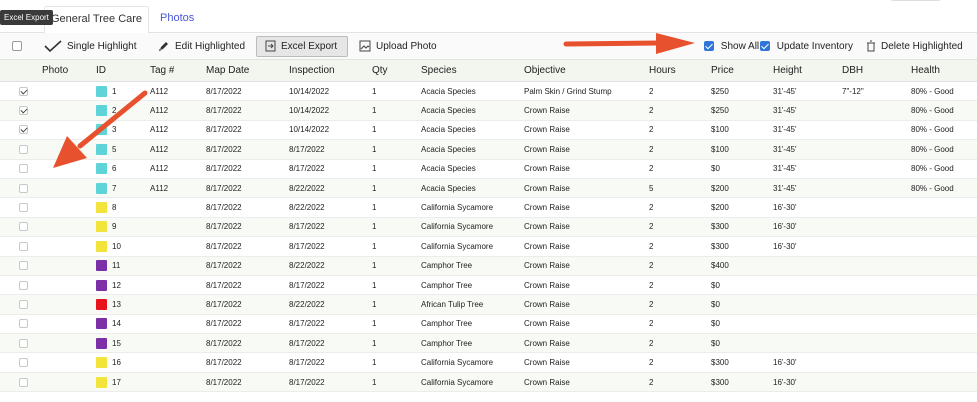 The width and height of the screenshot is (977, 402). I want to click on edit-highlighted-button: Edit Highlighted, so click(201, 46).